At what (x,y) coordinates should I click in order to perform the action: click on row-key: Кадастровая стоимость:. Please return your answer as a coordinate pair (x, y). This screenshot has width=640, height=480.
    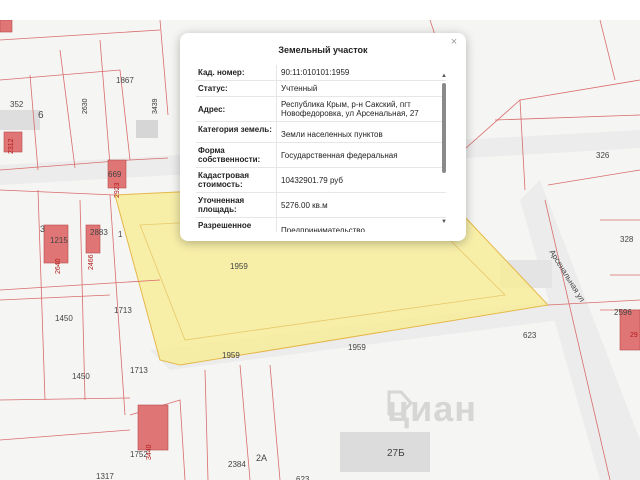
    Looking at the image, I should click on (224, 180).